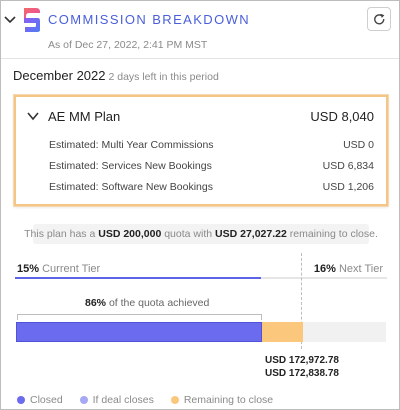 Image resolution: width=400 pixels, height=410 pixels. Describe the element at coordinates (139, 317) in the screenshot. I see `achieved-bracket` at that location.